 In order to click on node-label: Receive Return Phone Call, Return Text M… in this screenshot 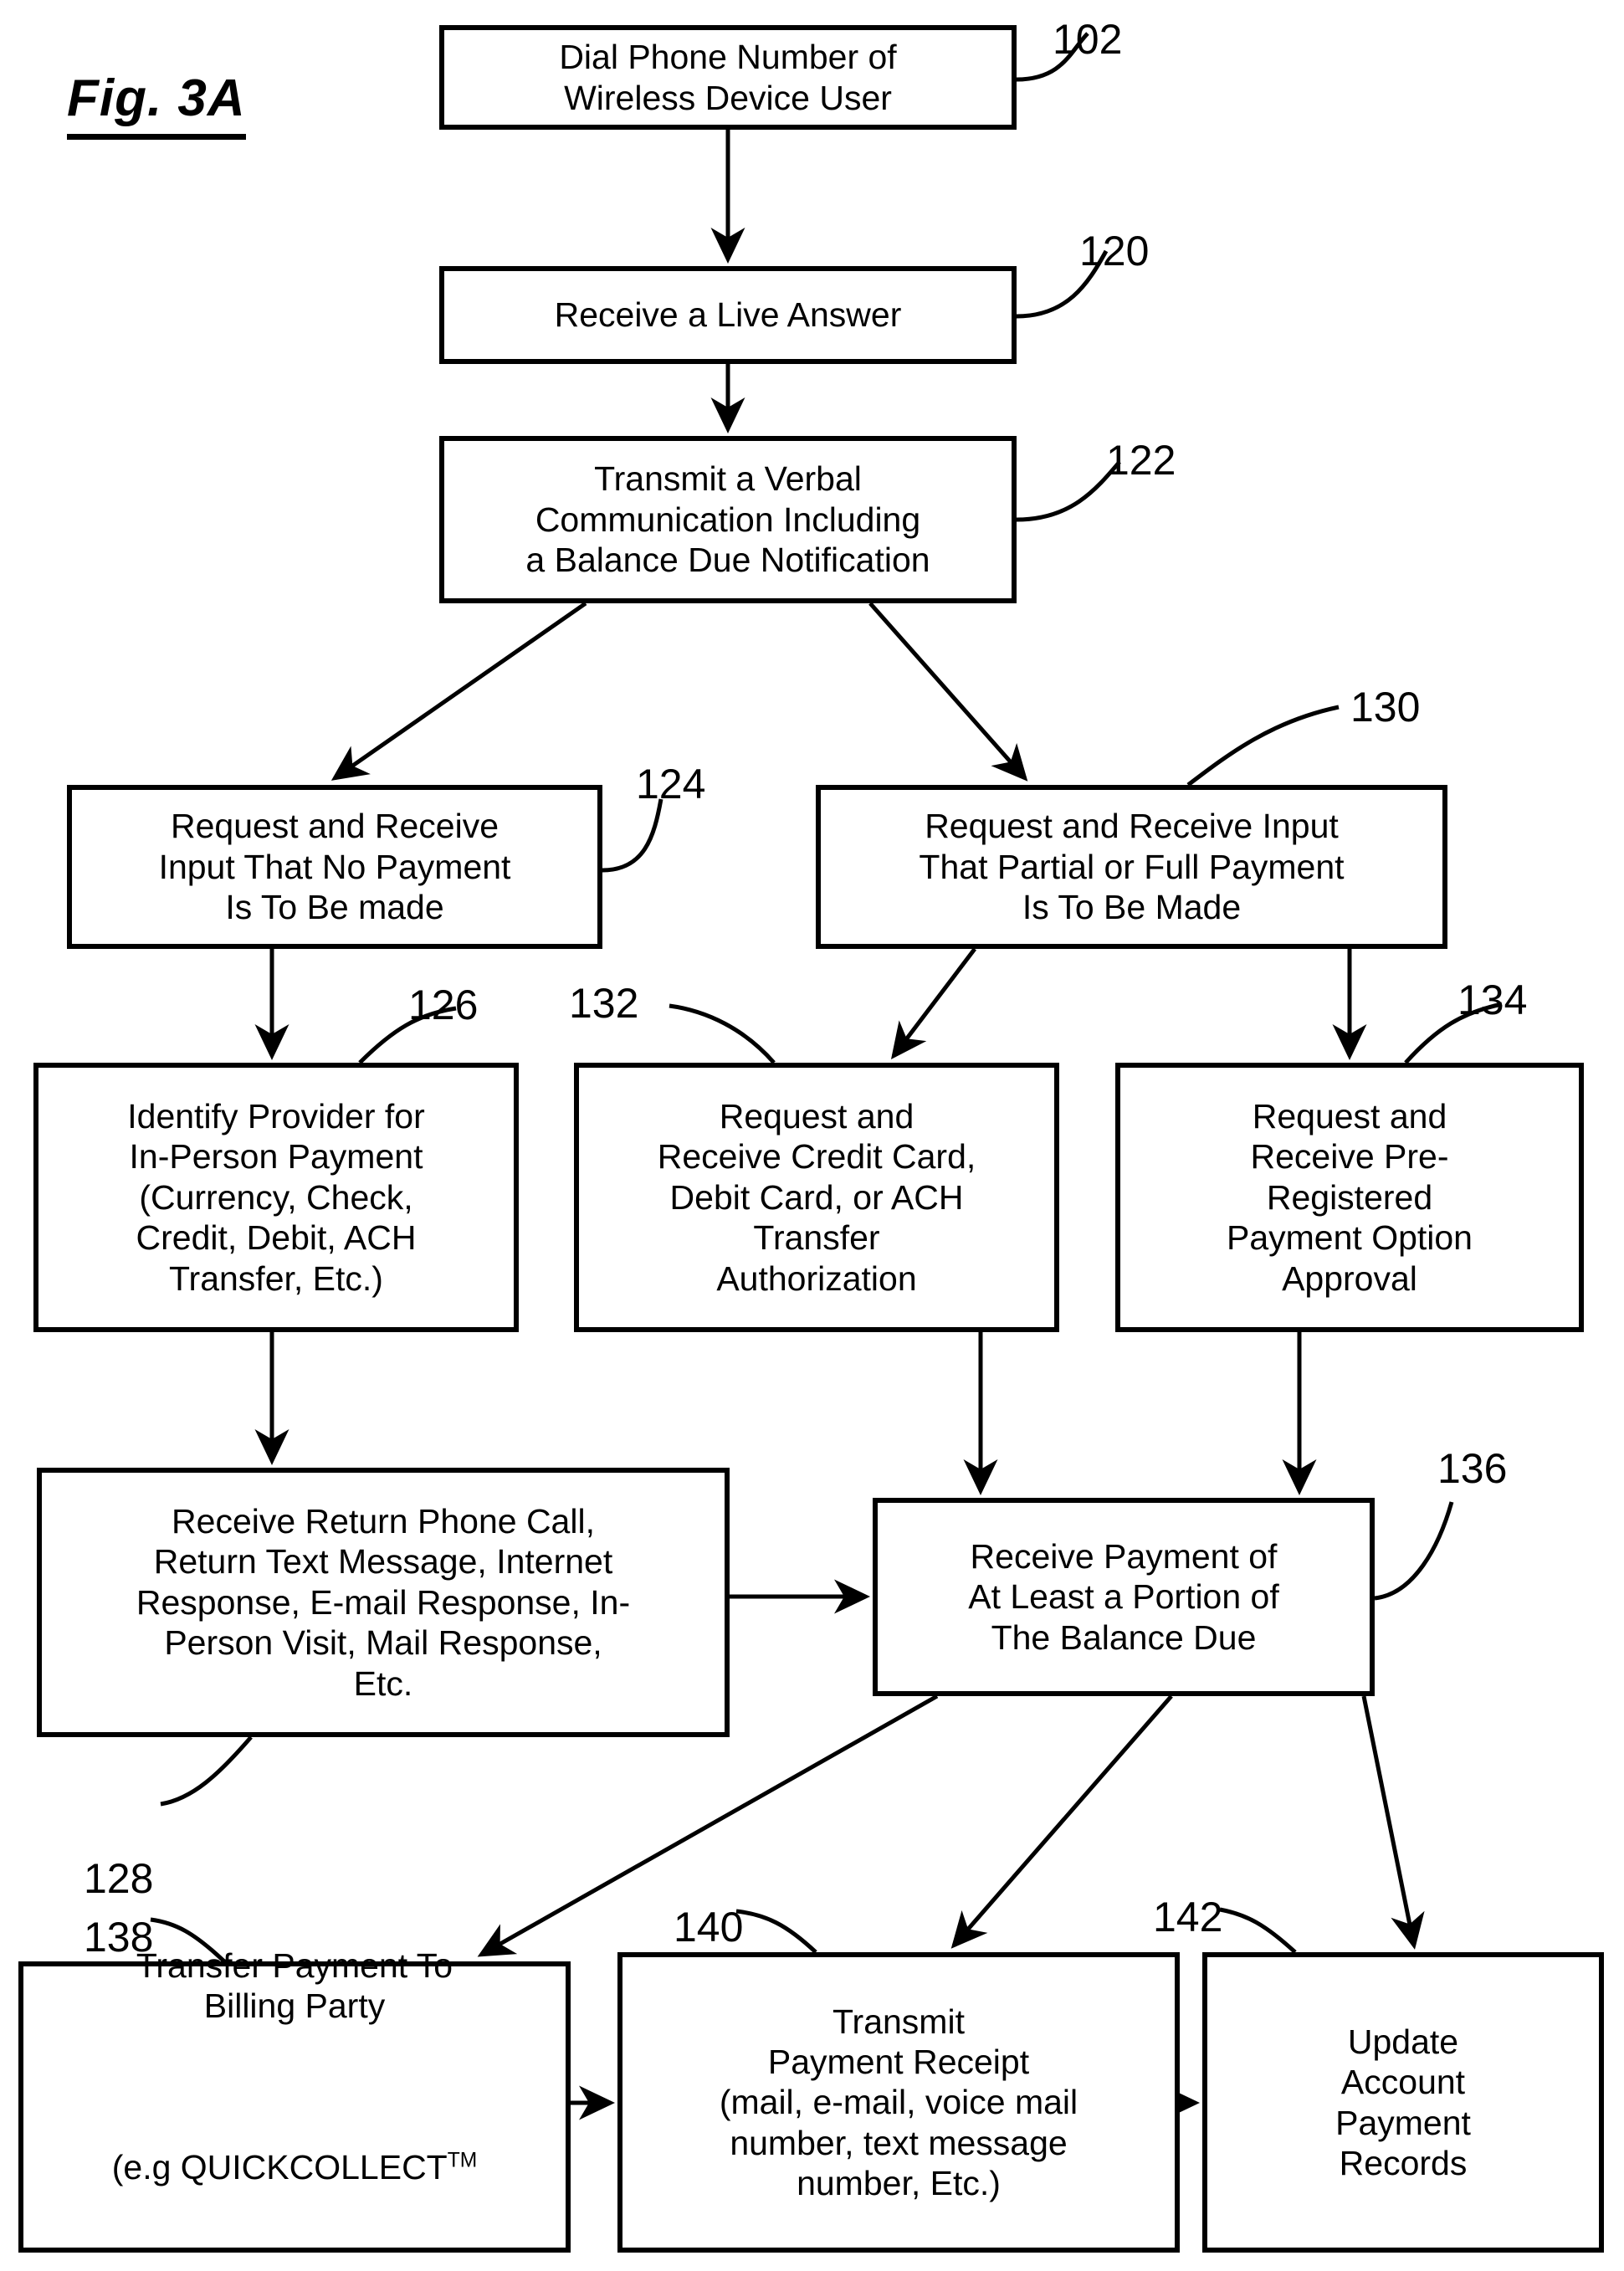, I will do `click(383, 1602)`.